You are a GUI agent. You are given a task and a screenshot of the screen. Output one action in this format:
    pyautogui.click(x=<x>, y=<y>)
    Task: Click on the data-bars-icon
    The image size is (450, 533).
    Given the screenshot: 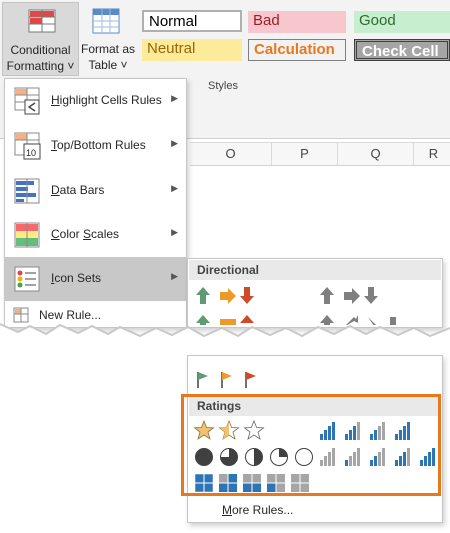 What is the action you would take?
    pyautogui.click(x=27, y=191)
    